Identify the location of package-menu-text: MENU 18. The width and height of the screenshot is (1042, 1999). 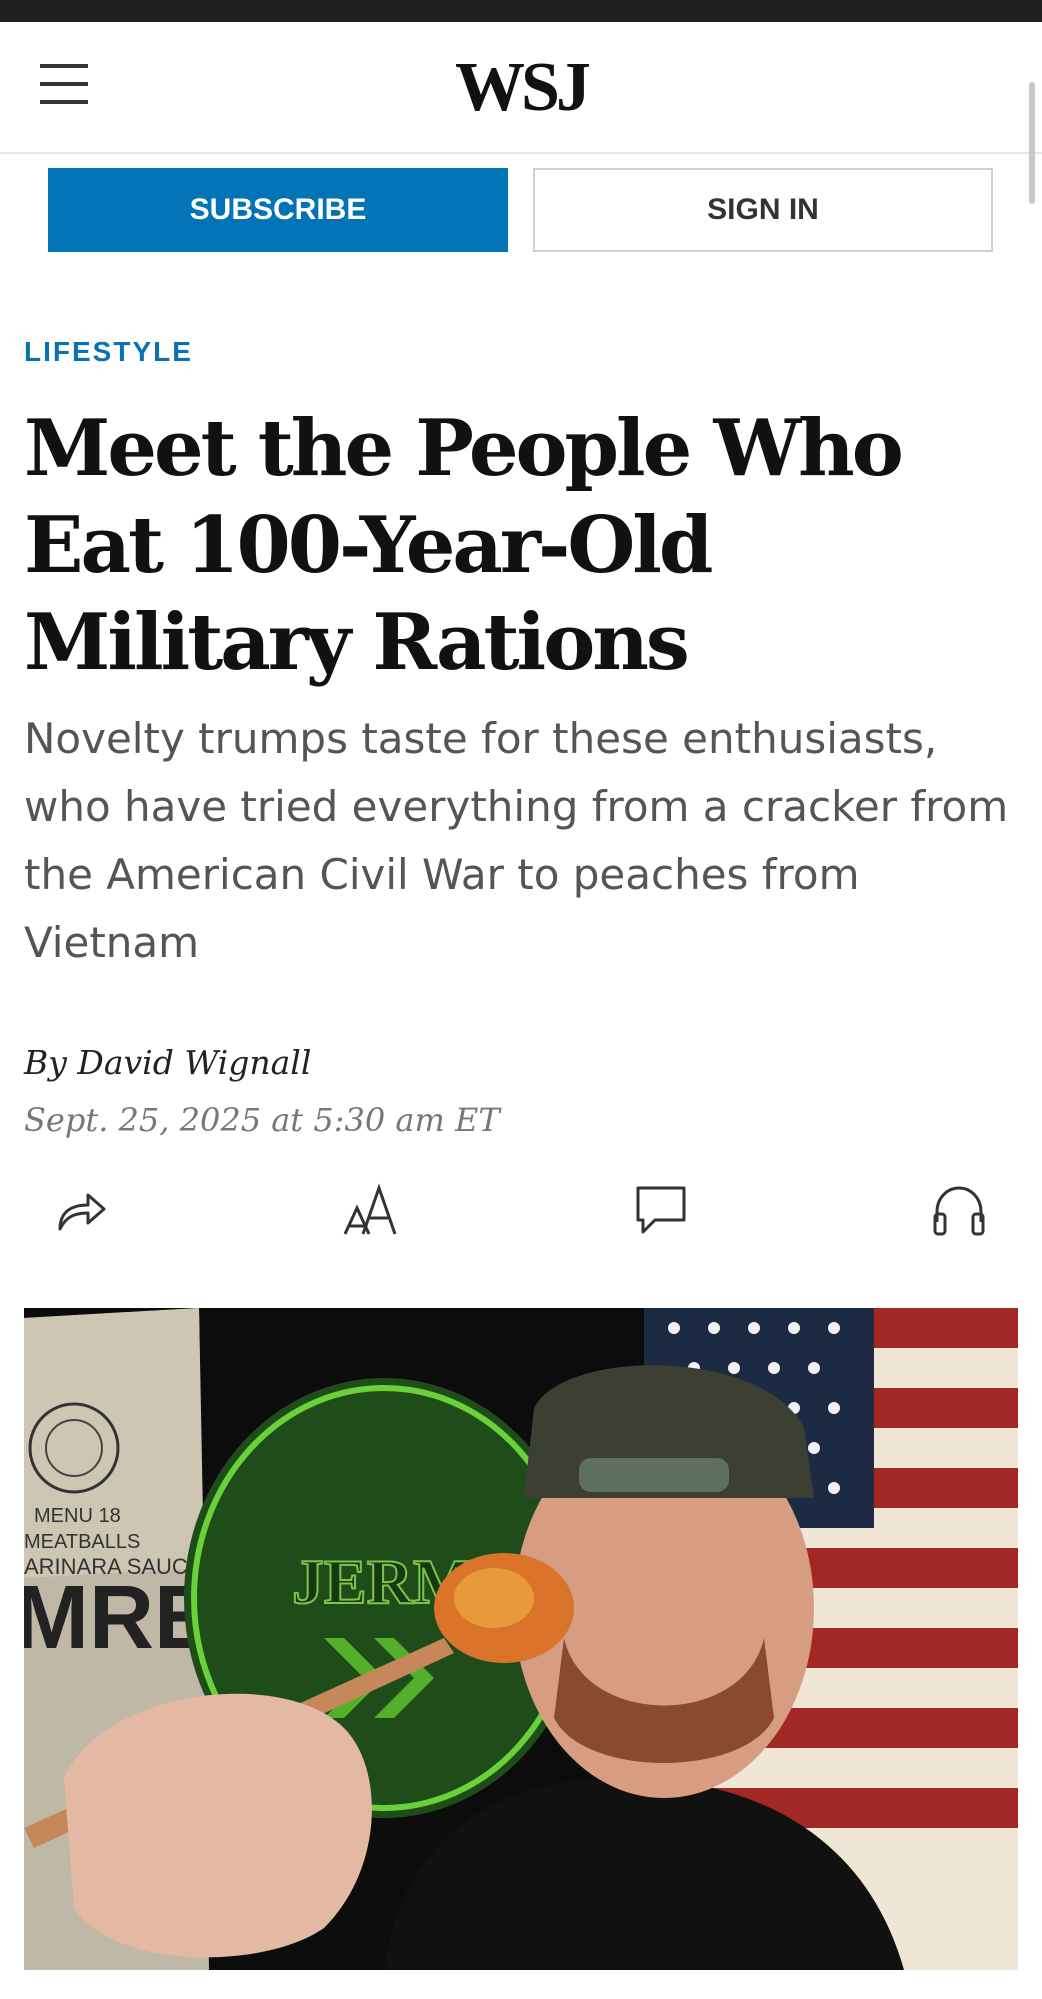
(77, 1516).